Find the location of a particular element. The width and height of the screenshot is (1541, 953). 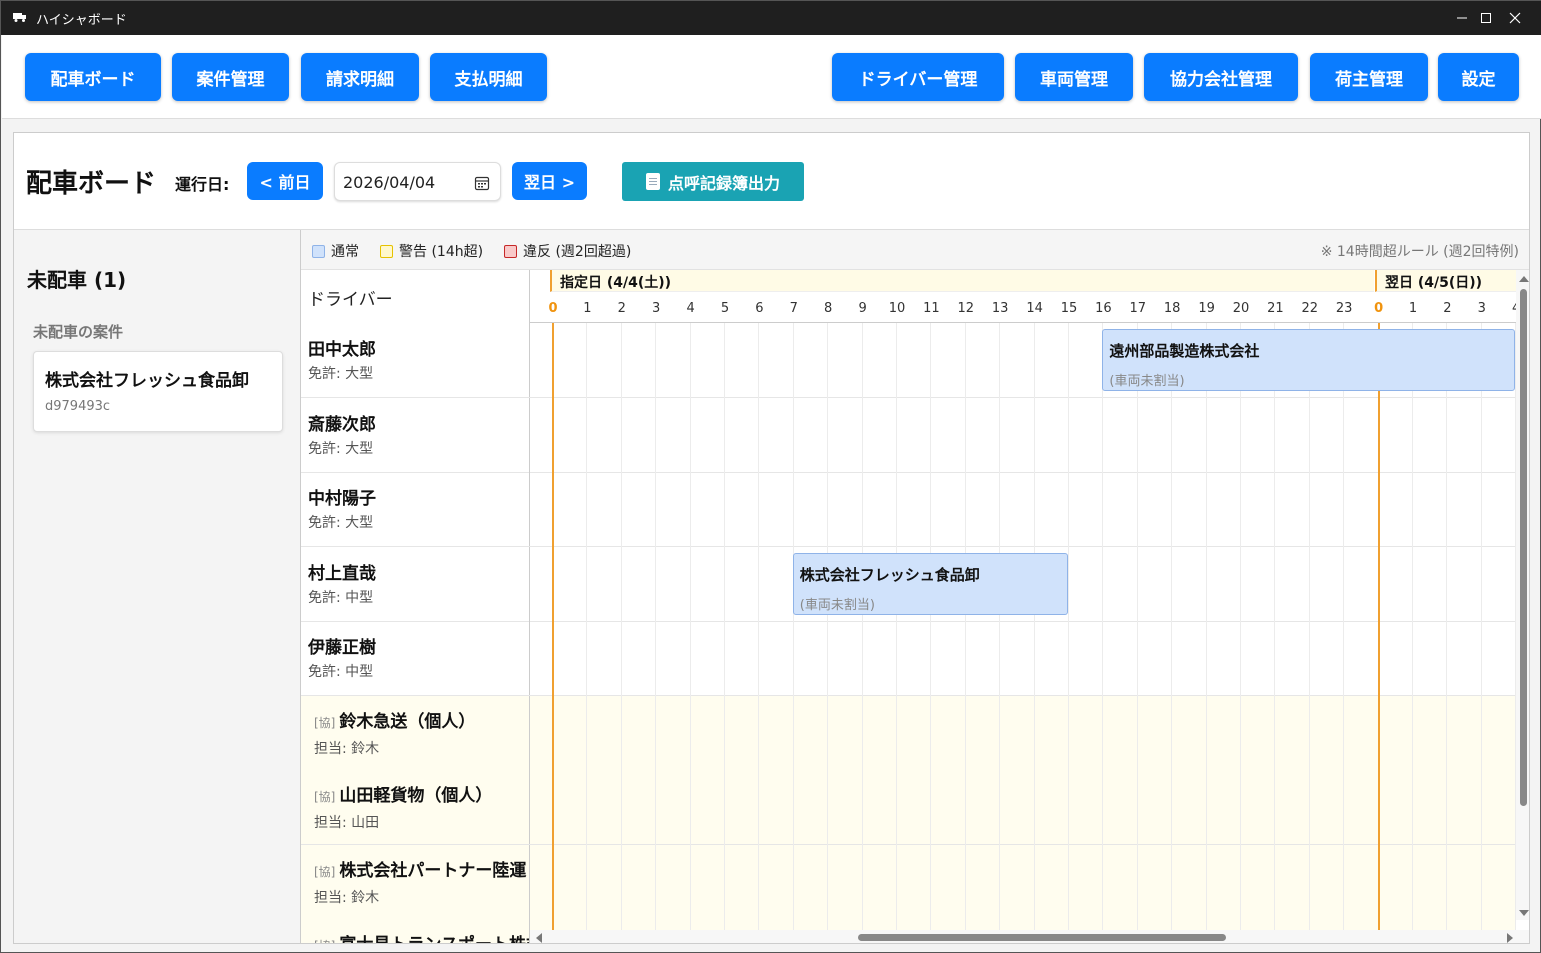

partner-row: [協] 株式会社パートナー陸運 担当: 鈴木 is located at coordinates (908, 882).